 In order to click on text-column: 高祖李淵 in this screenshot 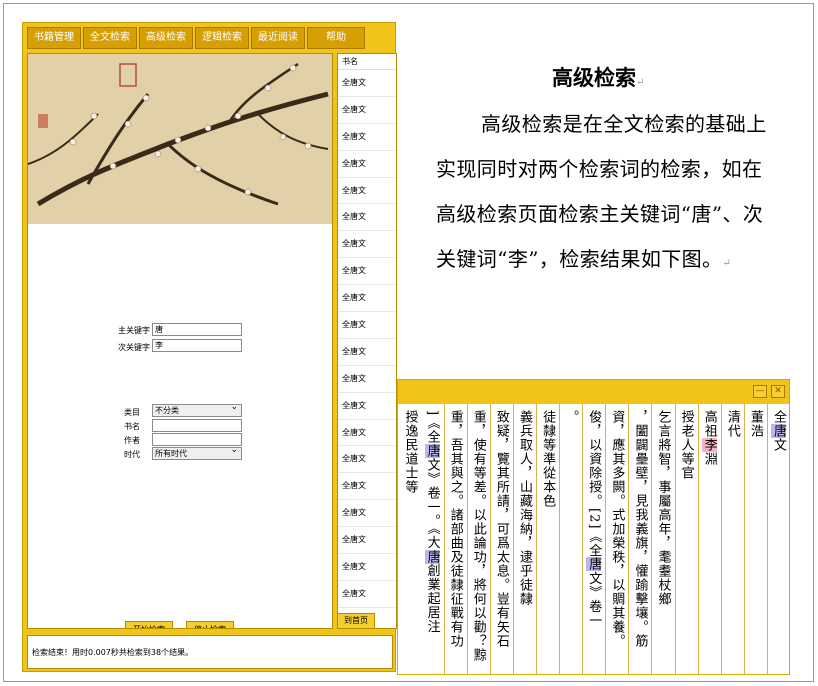, I will do `click(710, 539)`.